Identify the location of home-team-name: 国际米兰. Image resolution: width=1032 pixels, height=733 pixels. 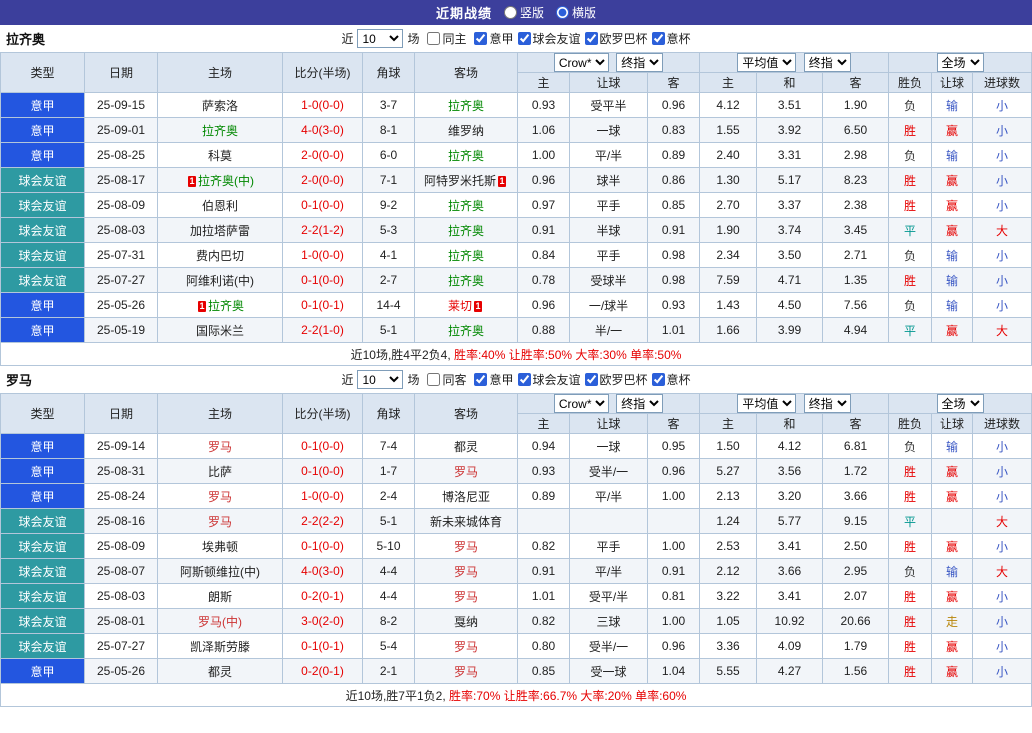
(220, 331).